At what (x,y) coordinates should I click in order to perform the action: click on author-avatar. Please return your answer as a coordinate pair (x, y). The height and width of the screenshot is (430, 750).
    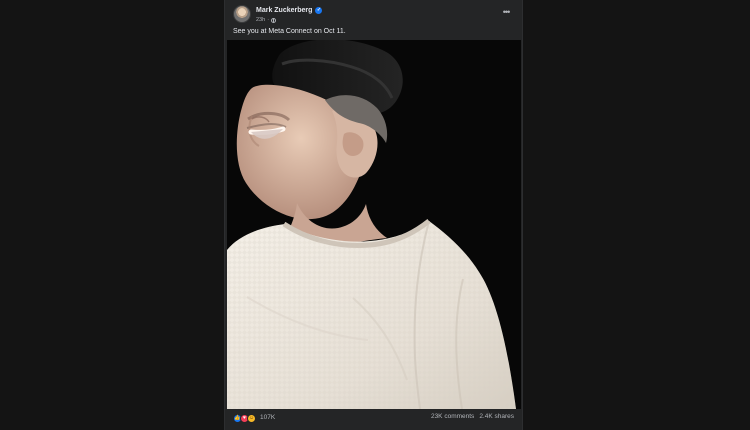
    Looking at the image, I should click on (242, 14).